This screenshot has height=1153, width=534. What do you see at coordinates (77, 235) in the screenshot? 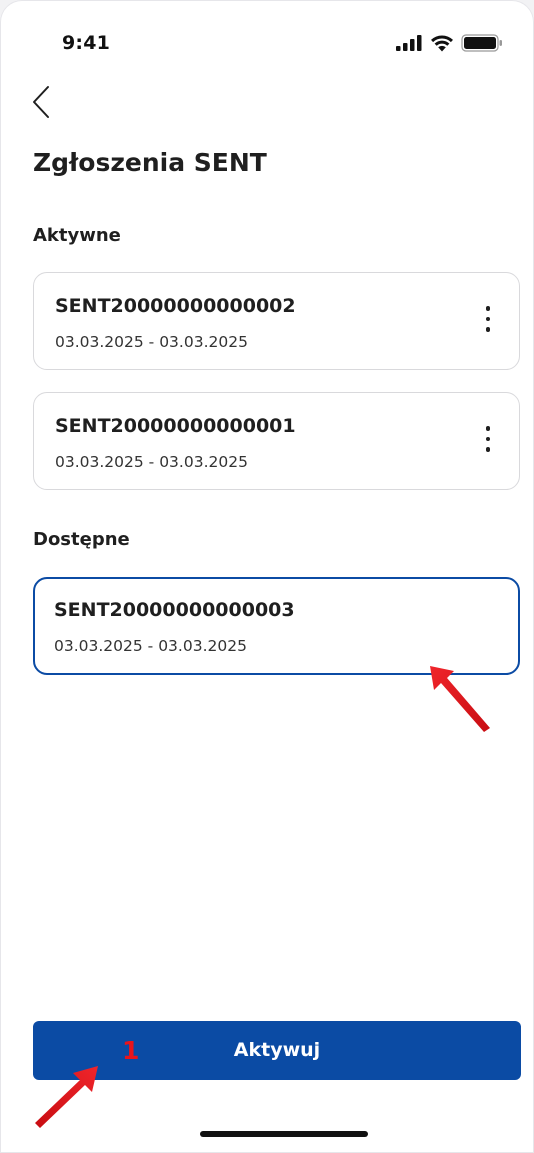
I see `section-title-active: Aktywne` at bounding box center [77, 235].